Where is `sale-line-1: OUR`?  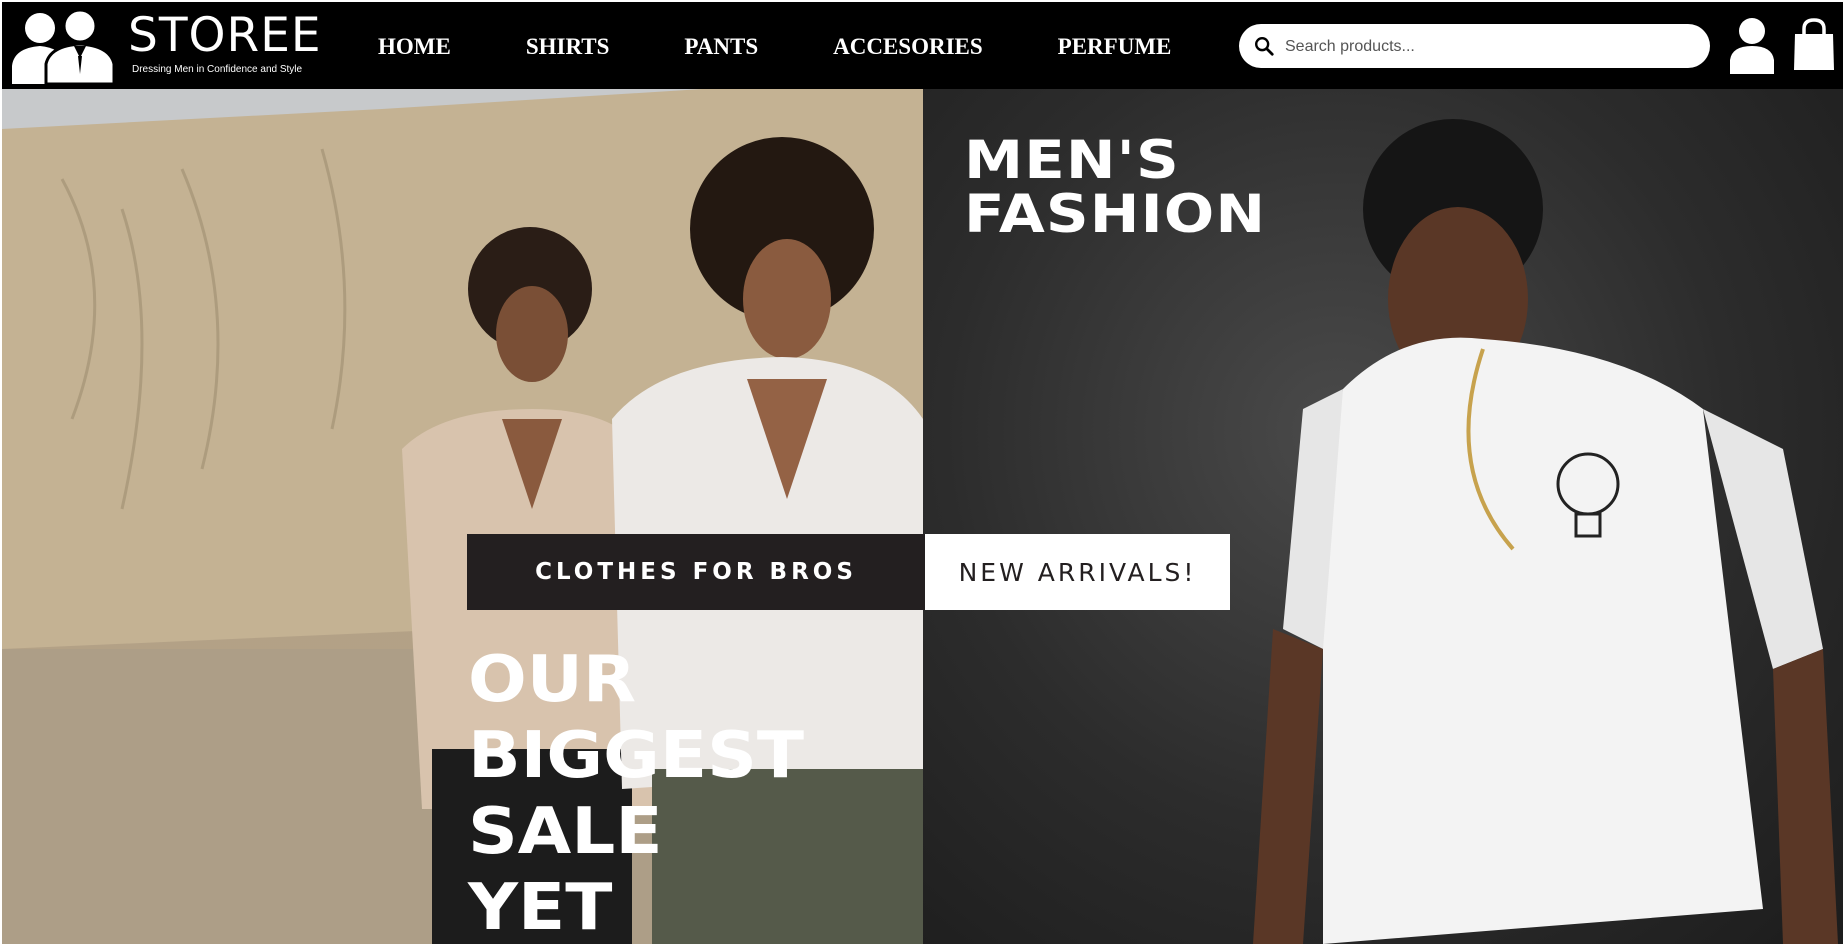 sale-line-1: OUR is located at coordinates (552, 680).